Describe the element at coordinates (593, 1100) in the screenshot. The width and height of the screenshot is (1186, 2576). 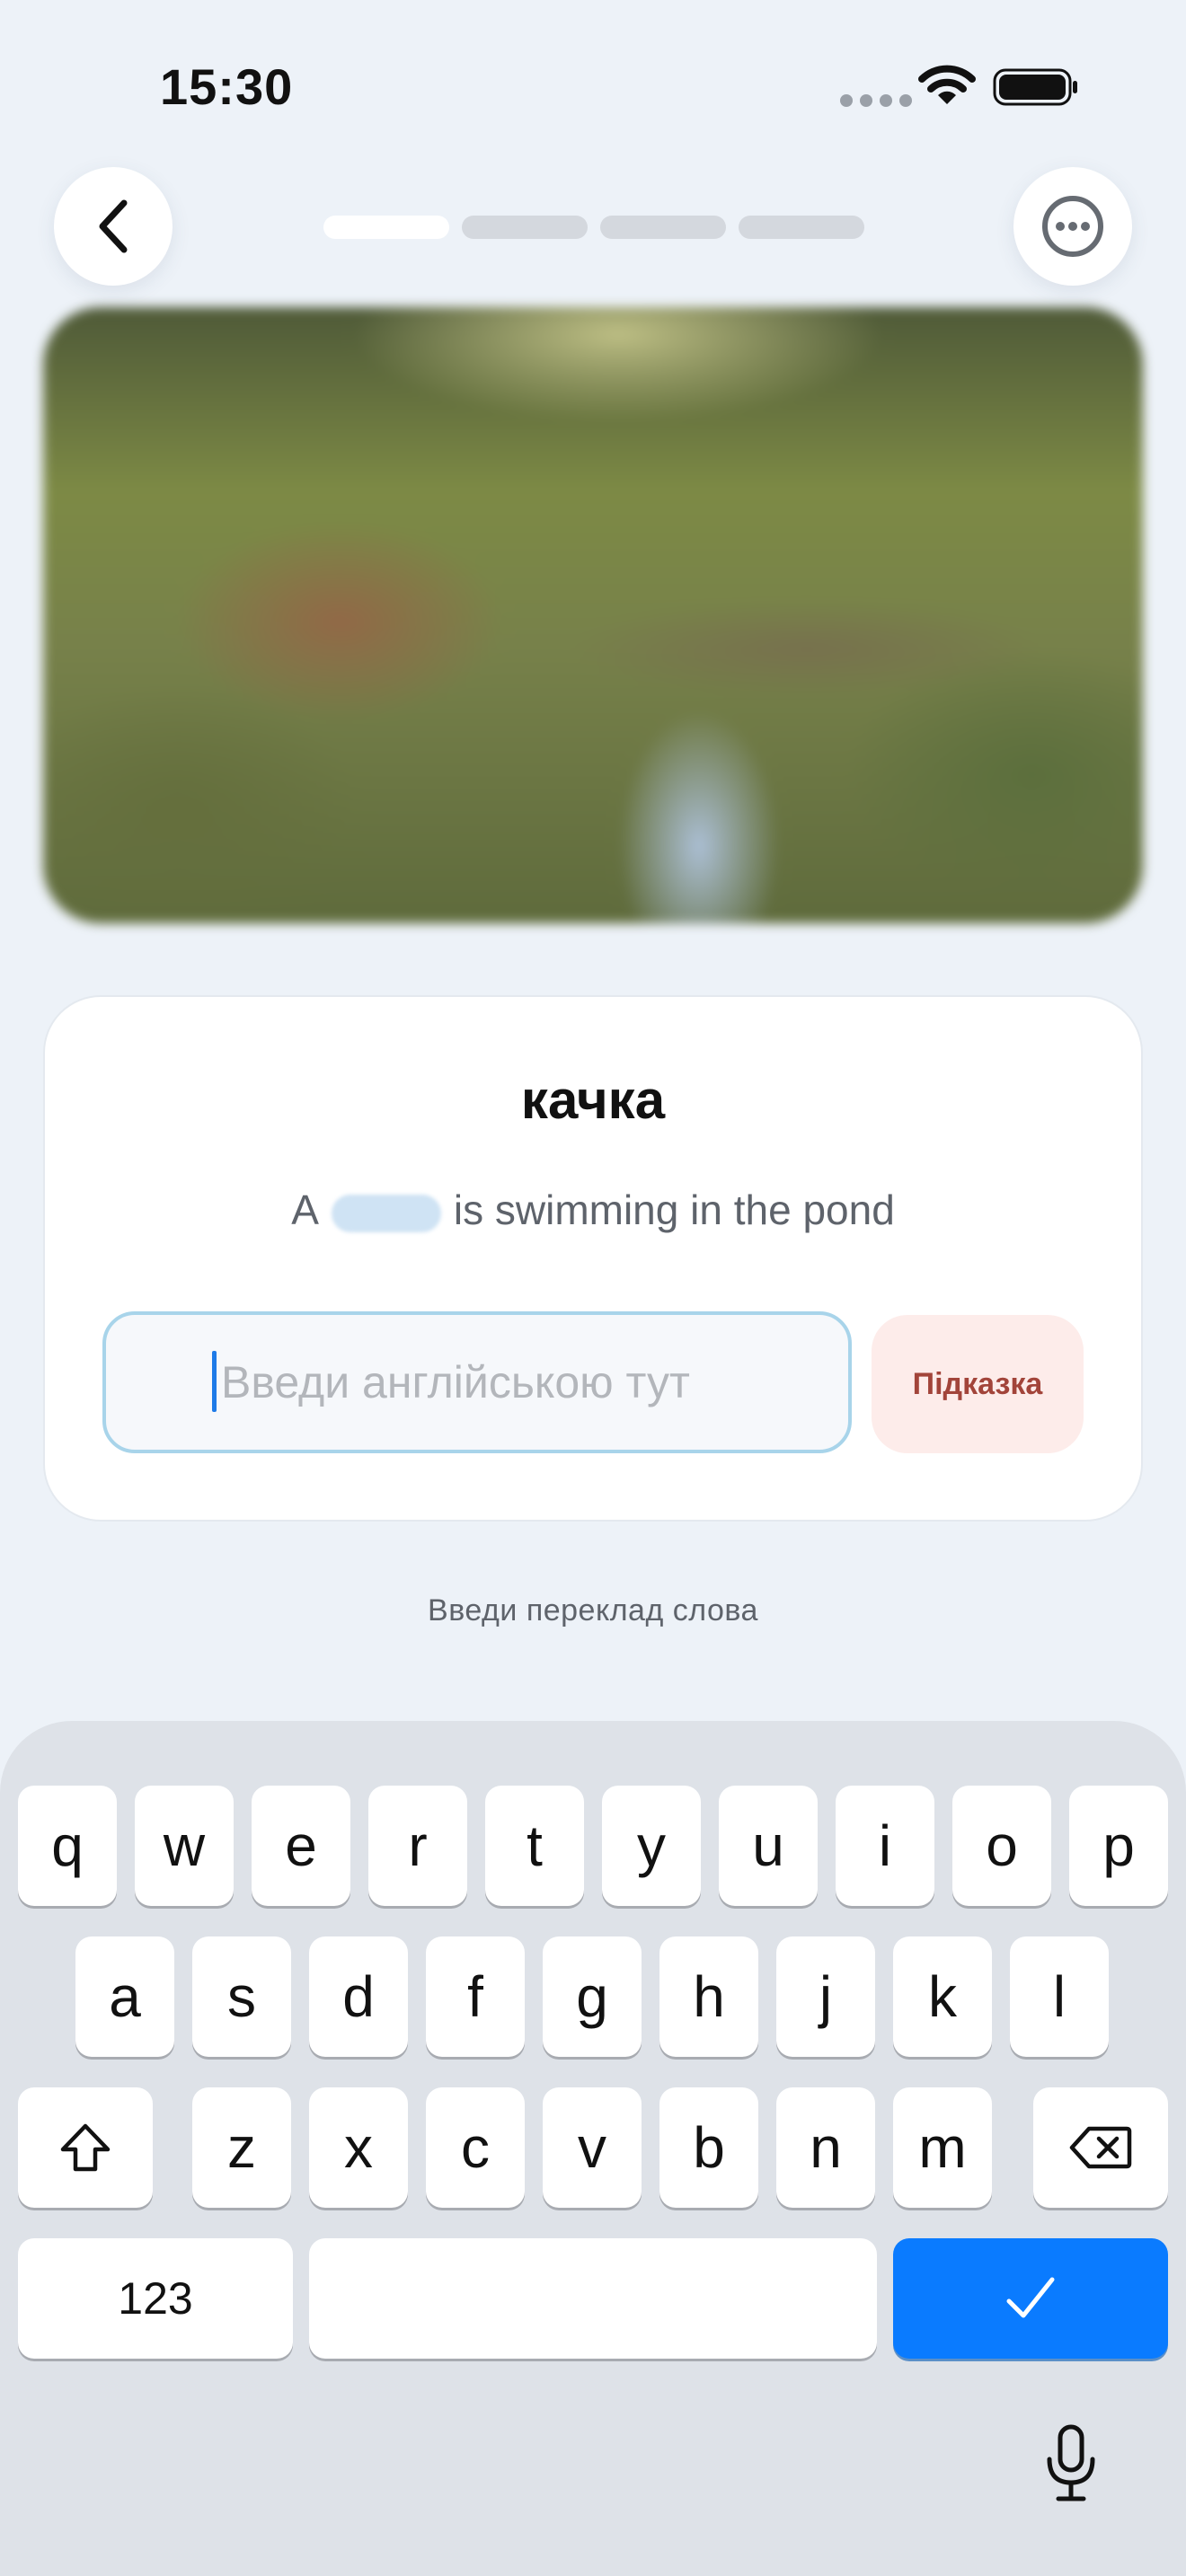
I see `target-word: качка` at that location.